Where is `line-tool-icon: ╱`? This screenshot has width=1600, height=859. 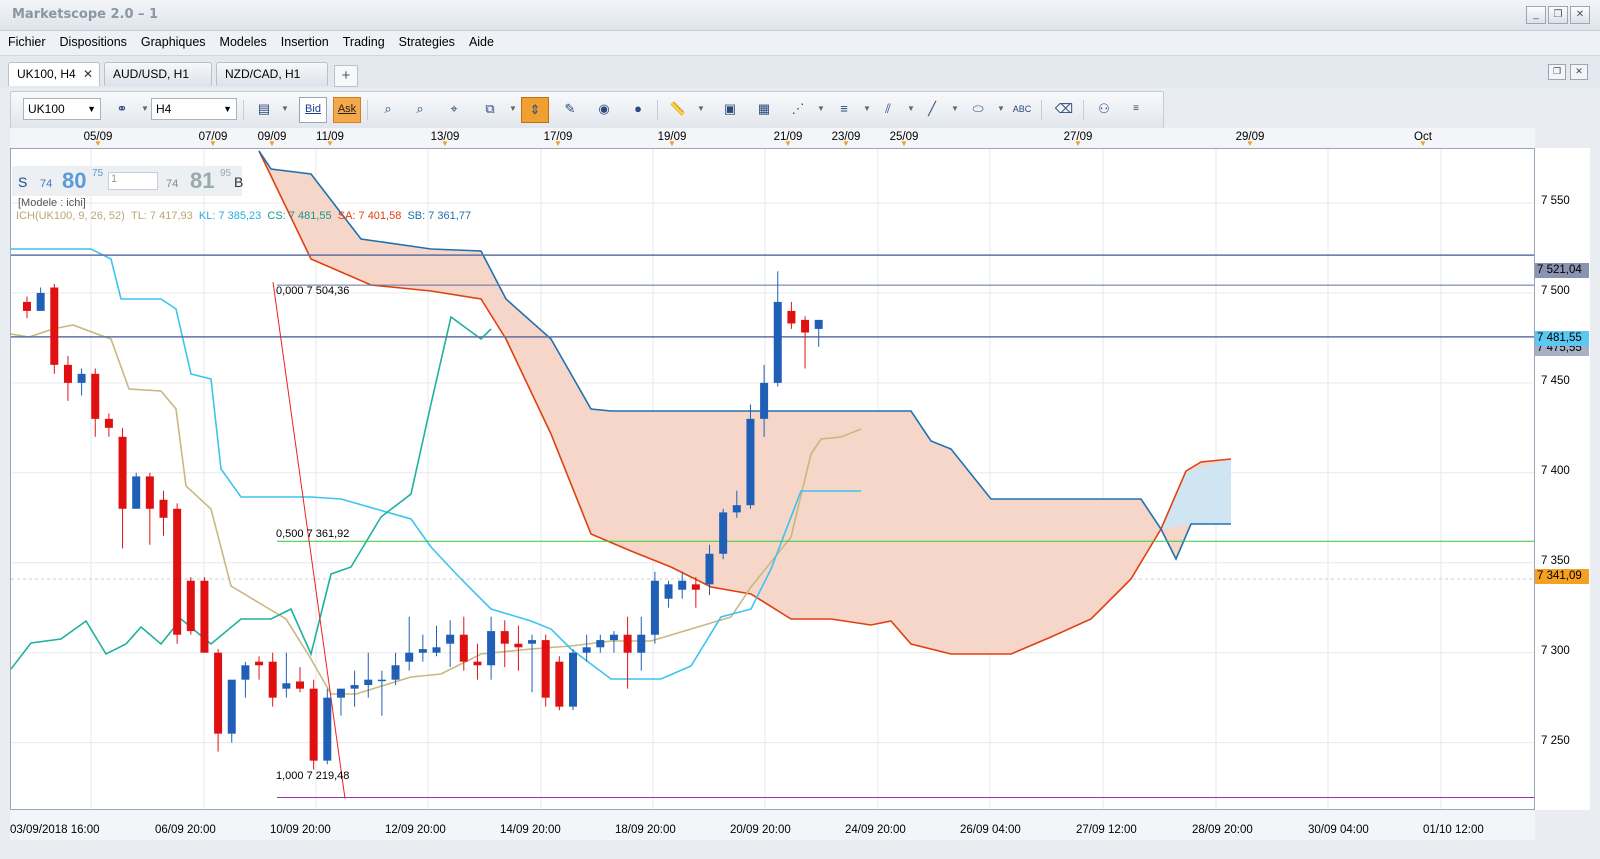
line-tool-icon: ╱ is located at coordinates (932, 109).